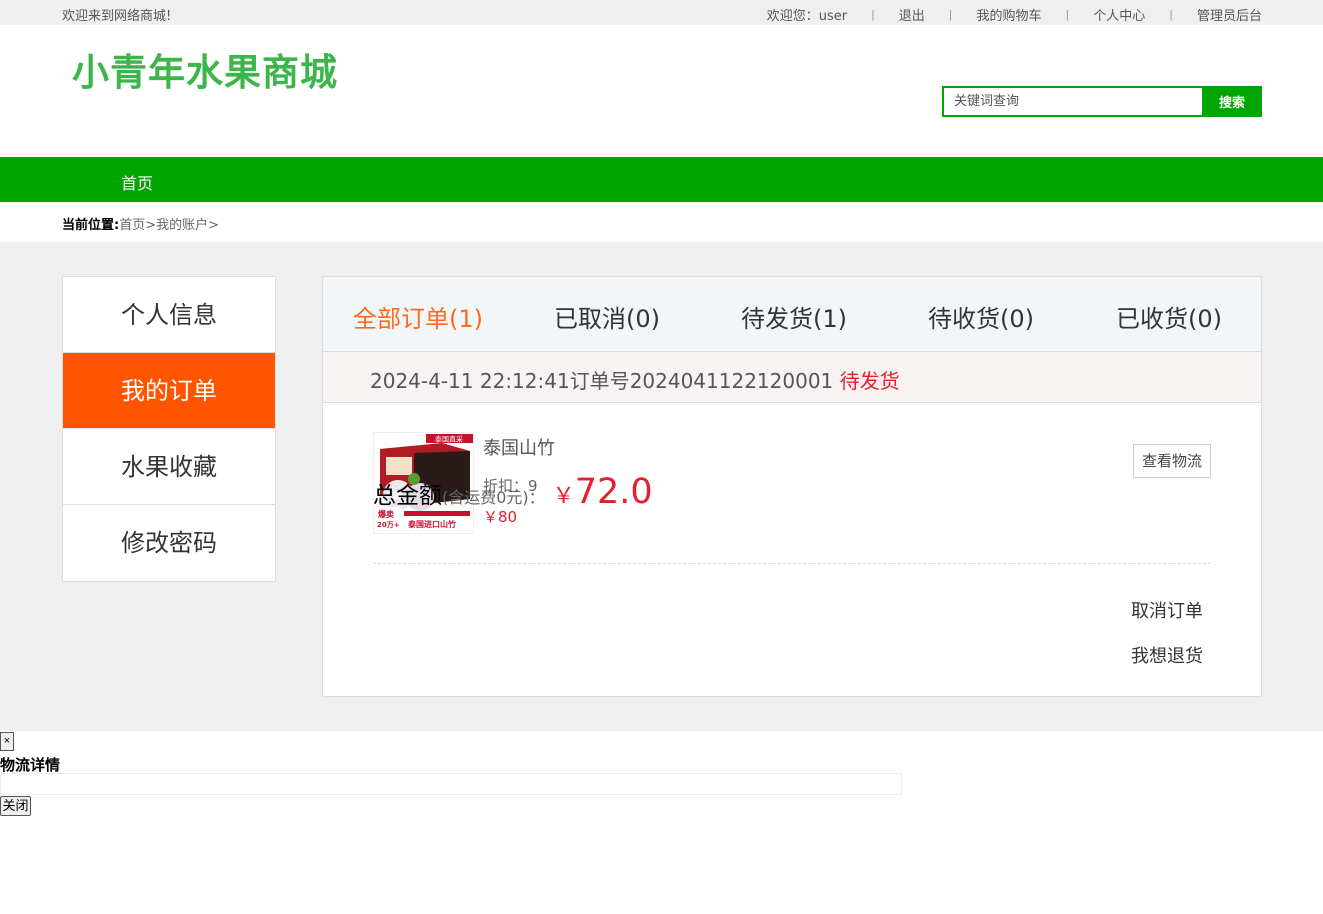  Describe the element at coordinates (169, 391) in the screenshot. I see `sidebar-item-orders: 我的订单` at that location.